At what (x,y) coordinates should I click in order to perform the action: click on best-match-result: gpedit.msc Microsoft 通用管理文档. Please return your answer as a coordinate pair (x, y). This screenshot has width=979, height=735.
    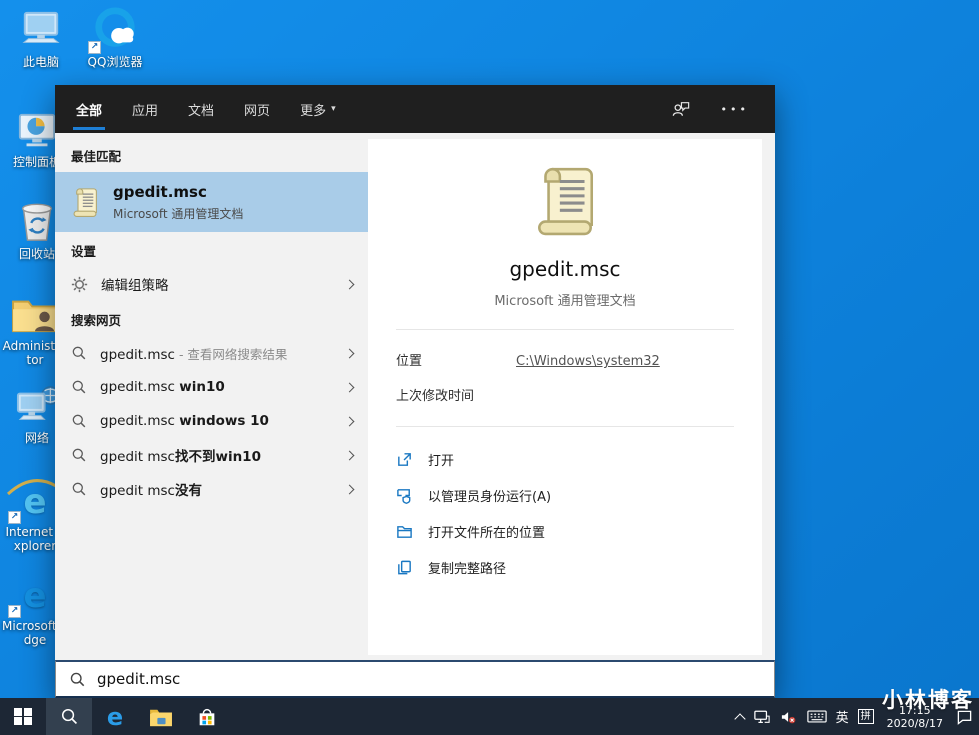
    Looking at the image, I should click on (211, 202).